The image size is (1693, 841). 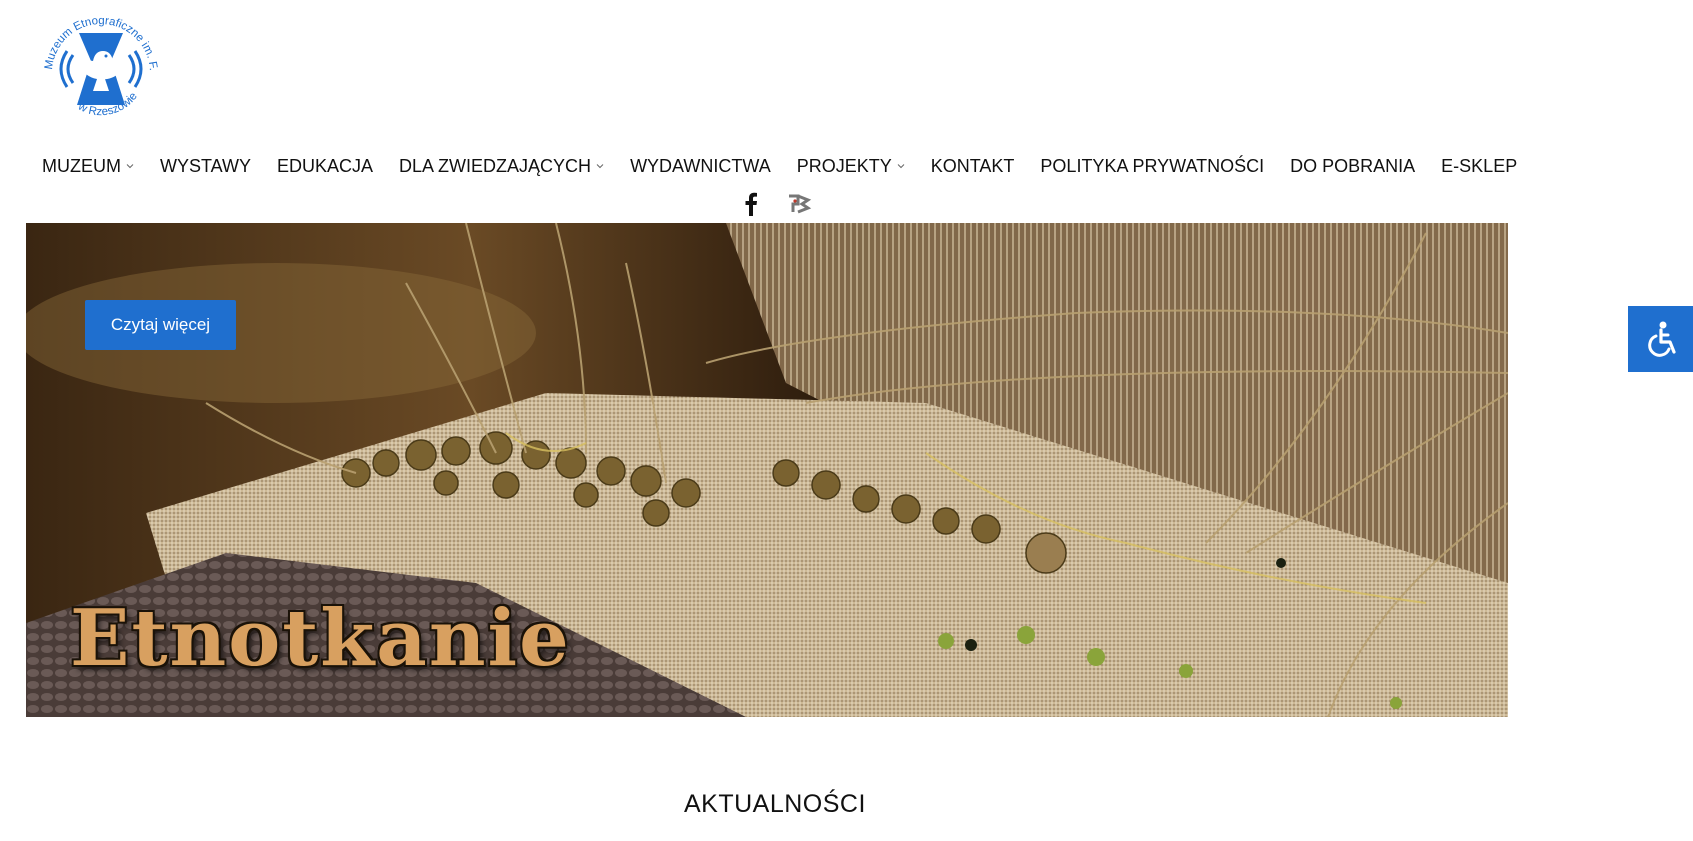 I want to click on facebook-icon, so click(x=751, y=204).